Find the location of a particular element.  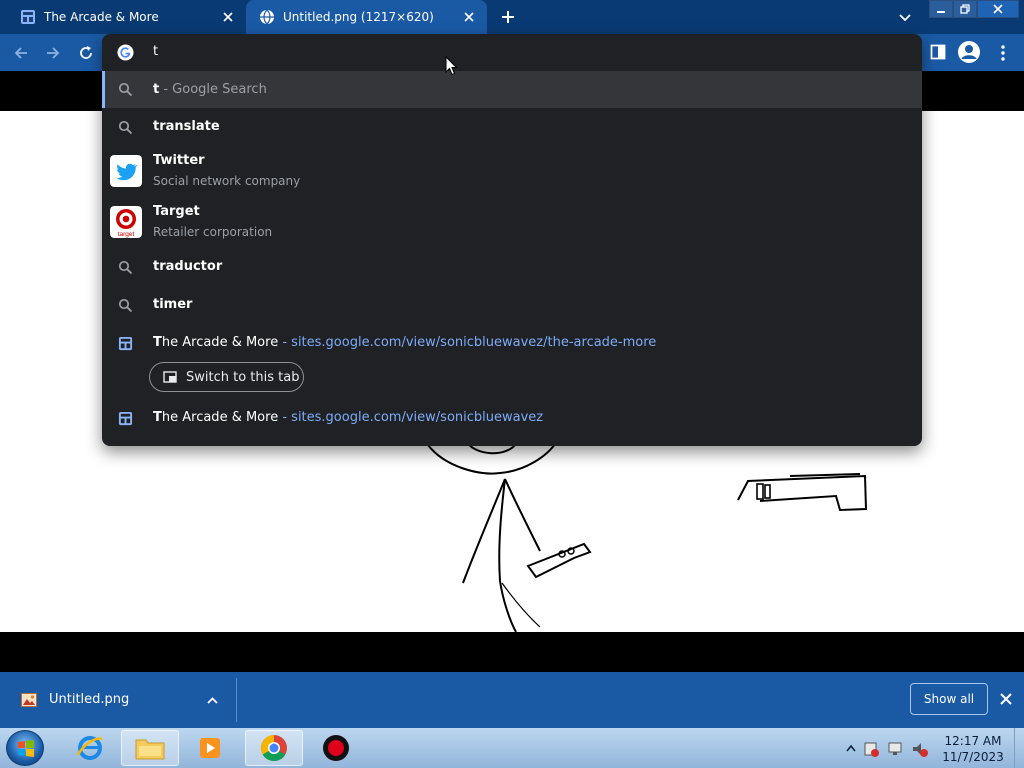

globe-icon is located at coordinates (267, 17).